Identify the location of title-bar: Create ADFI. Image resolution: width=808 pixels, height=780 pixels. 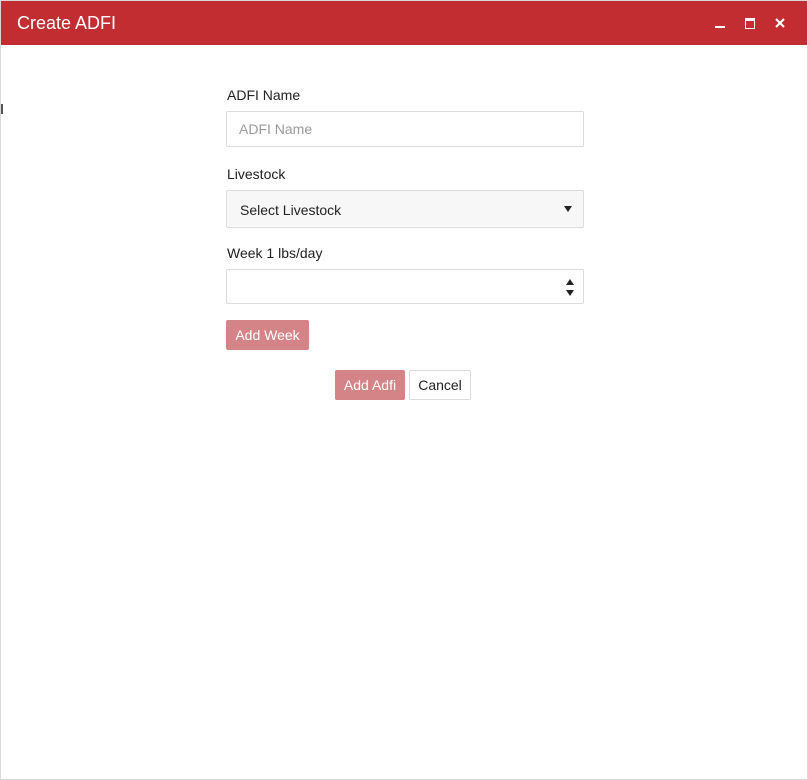
(404, 23).